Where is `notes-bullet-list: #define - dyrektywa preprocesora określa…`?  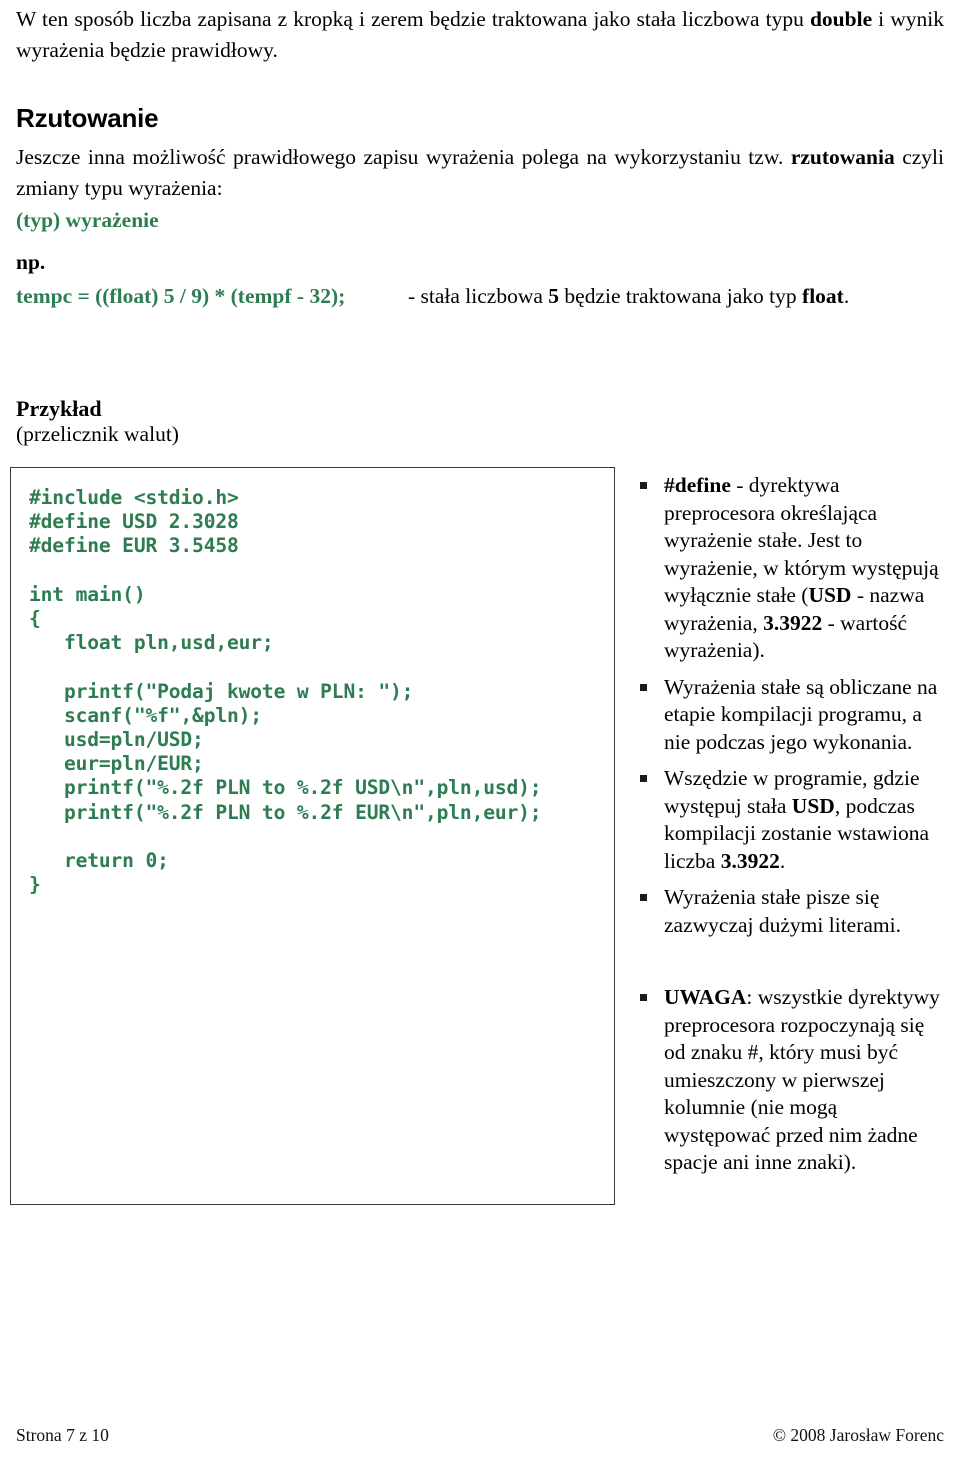
notes-bullet-list: #define - dyrektywa preprocesora określa… is located at coordinates (791, 705).